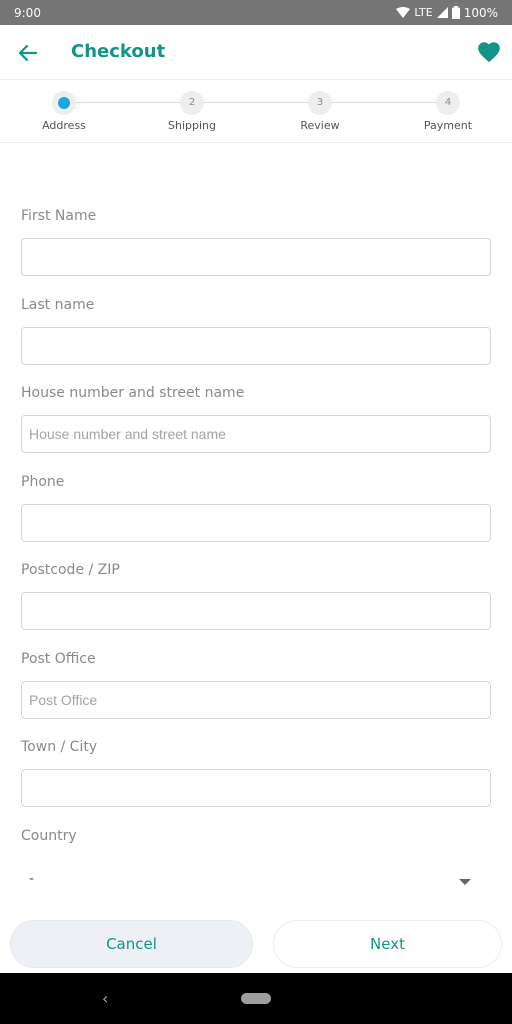 The image size is (512, 1024). What do you see at coordinates (59, 747) in the screenshot?
I see `town-label: Town / City` at bounding box center [59, 747].